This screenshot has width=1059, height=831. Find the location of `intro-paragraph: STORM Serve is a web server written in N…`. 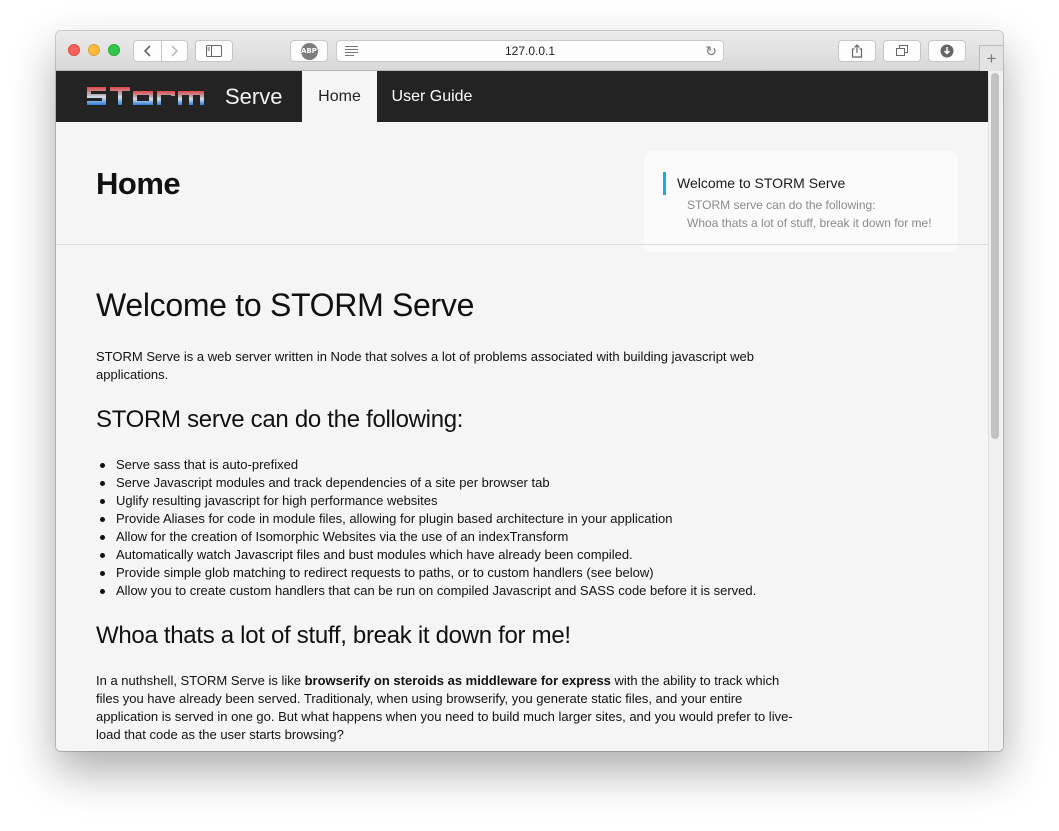

intro-paragraph: STORM Serve is a web server written in N… is located at coordinates (425, 365).